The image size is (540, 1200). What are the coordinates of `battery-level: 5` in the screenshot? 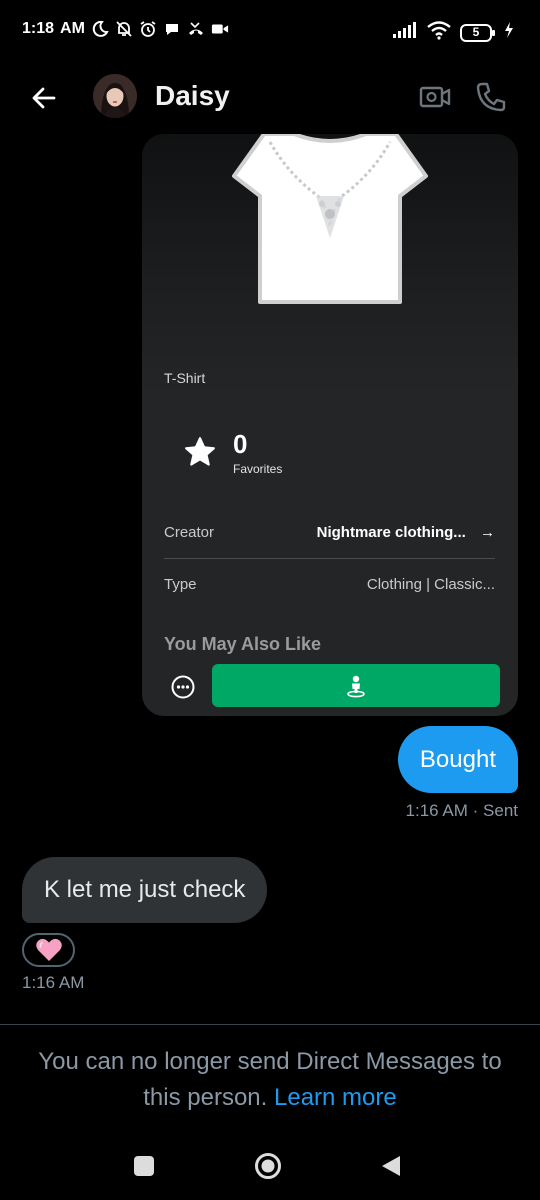 It's located at (476, 31).